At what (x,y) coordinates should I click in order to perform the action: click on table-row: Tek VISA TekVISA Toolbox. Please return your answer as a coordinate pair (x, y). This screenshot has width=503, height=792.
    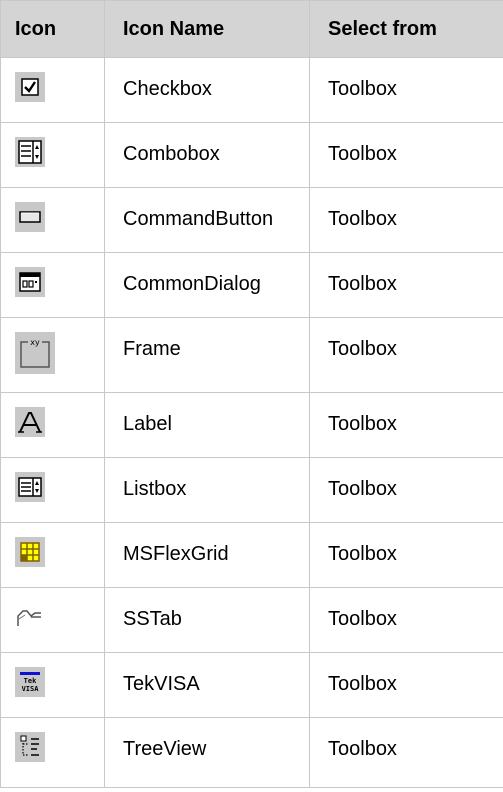
    Looking at the image, I should click on (251, 685).